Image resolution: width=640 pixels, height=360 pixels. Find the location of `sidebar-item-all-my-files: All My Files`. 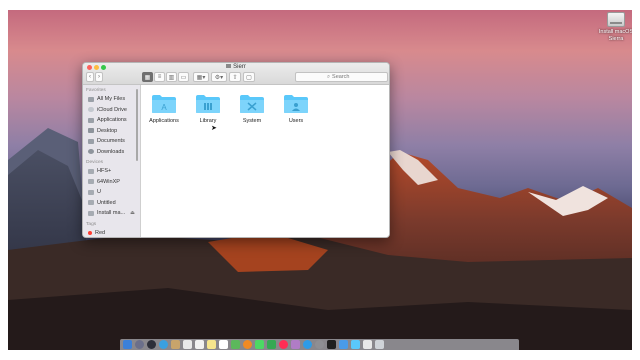

sidebar-item-all-my-files: All My Files is located at coordinates (111, 99).